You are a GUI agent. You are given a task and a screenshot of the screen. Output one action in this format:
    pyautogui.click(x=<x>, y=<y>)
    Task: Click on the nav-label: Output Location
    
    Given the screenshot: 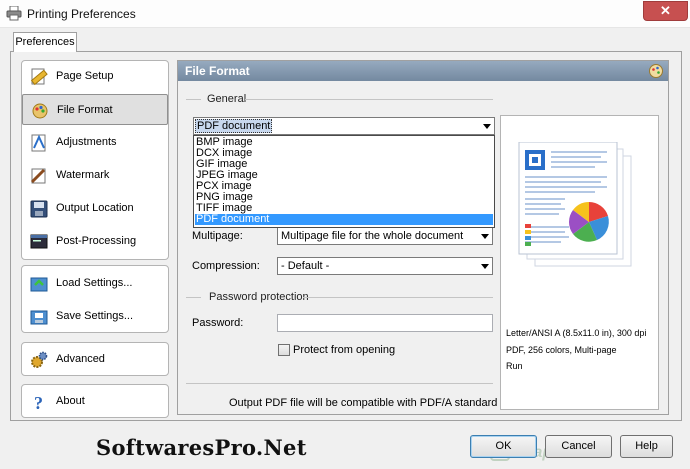 What is the action you would take?
    pyautogui.click(x=95, y=208)
    